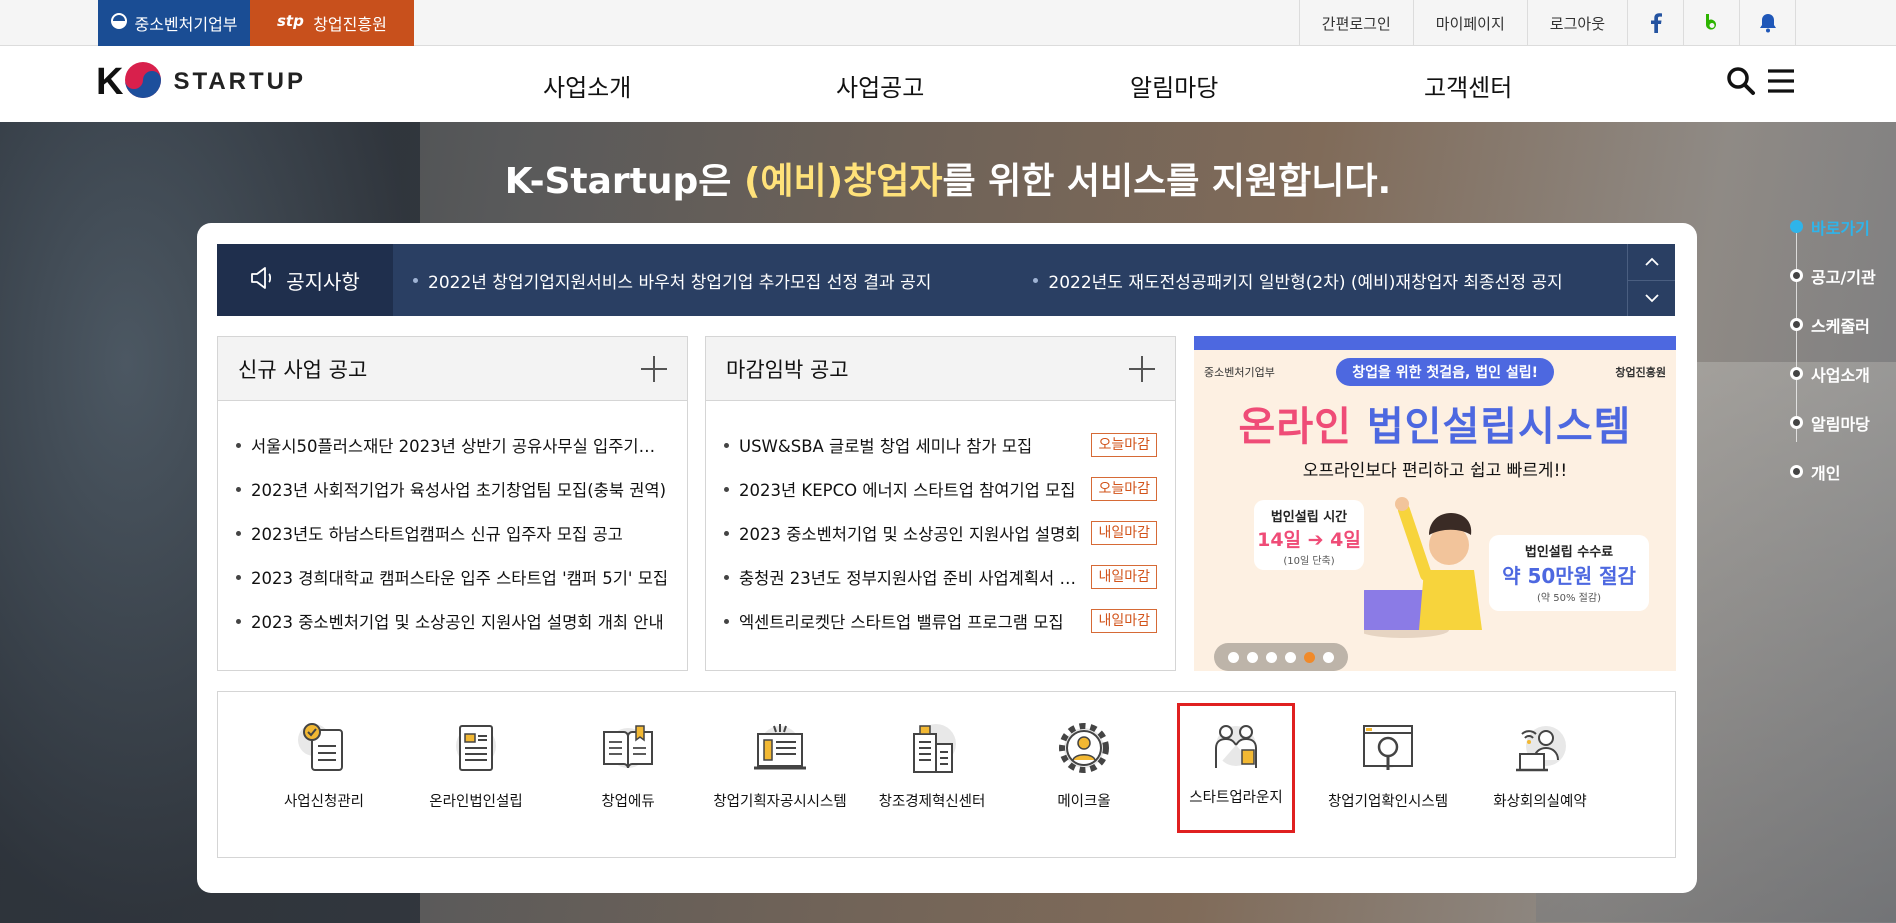 This screenshot has height=923, width=1896. Describe the element at coordinates (174, 23) in the screenshot. I see `ministry-link: 중소벤처기업부` at that location.